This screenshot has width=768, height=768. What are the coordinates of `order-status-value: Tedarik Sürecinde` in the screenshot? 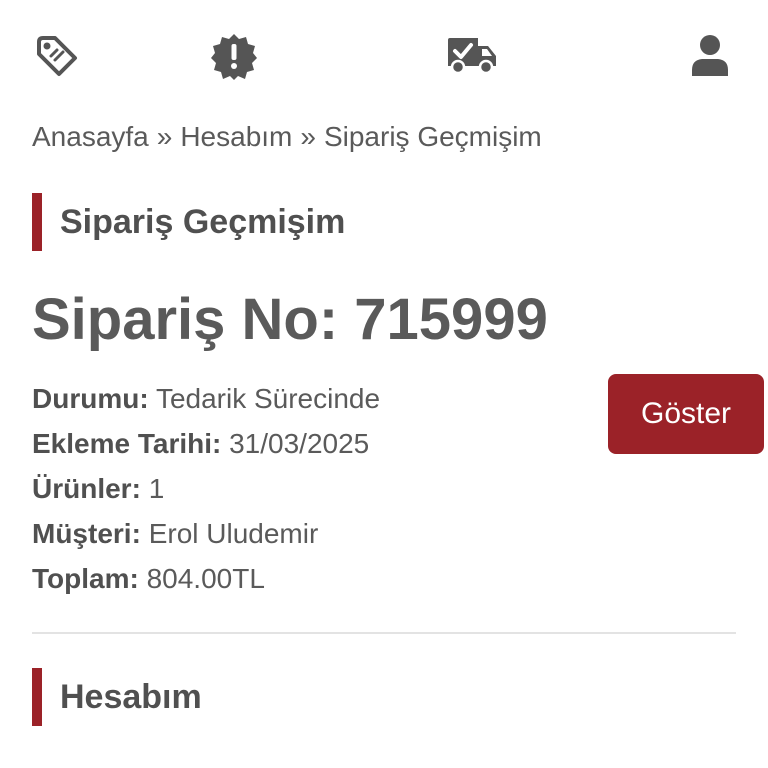 It's located at (268, 398).